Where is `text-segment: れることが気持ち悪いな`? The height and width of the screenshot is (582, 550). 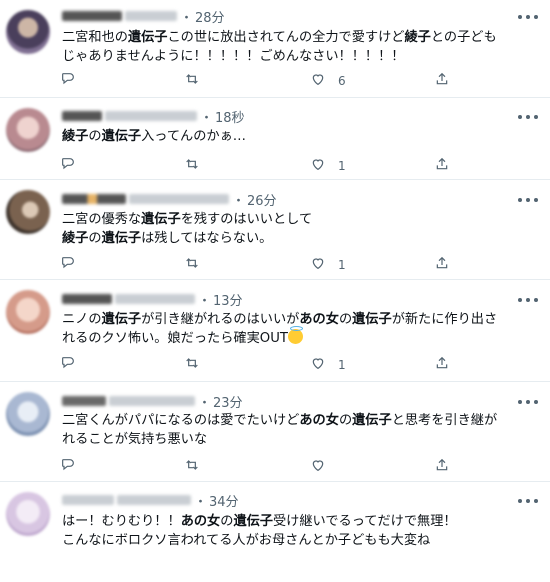
text-segment: れることが気持ち悪いな is located at coordinates (135, 439).